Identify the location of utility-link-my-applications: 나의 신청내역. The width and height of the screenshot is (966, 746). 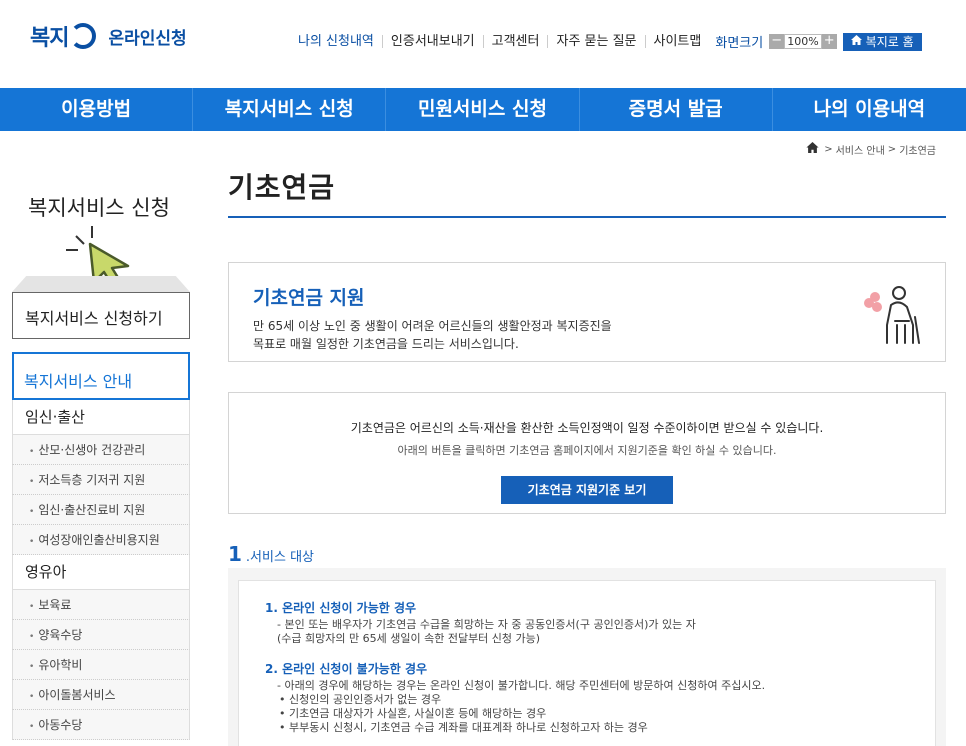
(336, 41).